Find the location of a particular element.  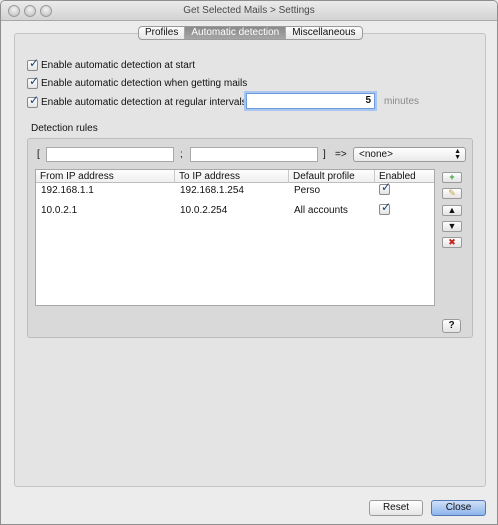

tab-miscellaneous: Miscellaneous is located at coordinates (323, 33).